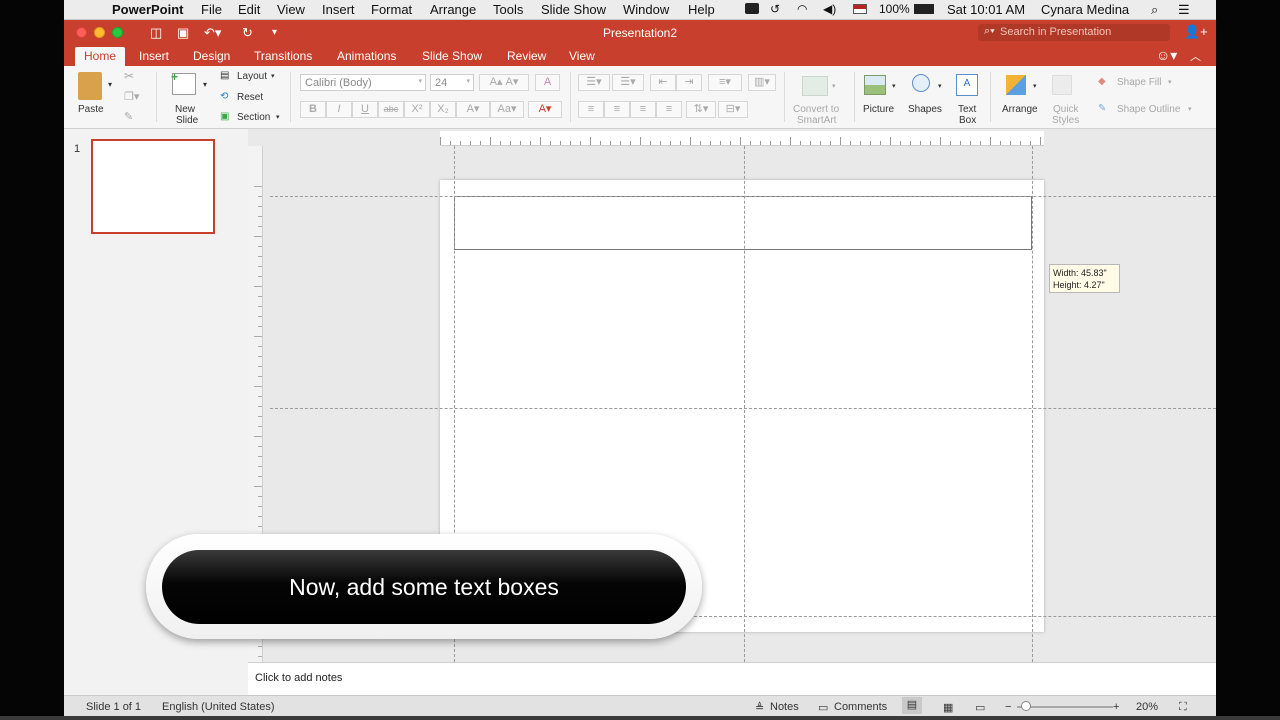 The width and height of the screenshot is (1280, 720). Describe the element at coordinates (733, 109) in the screenshot. I see `align-text-icon: ⊟▾` at that location.